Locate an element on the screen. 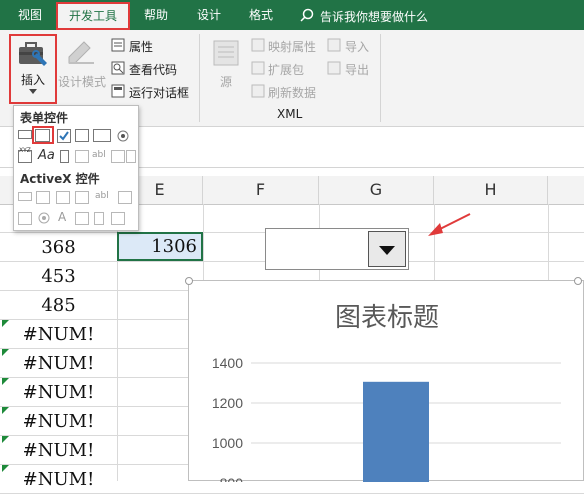 This screenshot has height=494, width=584. combo-box-highlight is located at coordinates (43, 135).